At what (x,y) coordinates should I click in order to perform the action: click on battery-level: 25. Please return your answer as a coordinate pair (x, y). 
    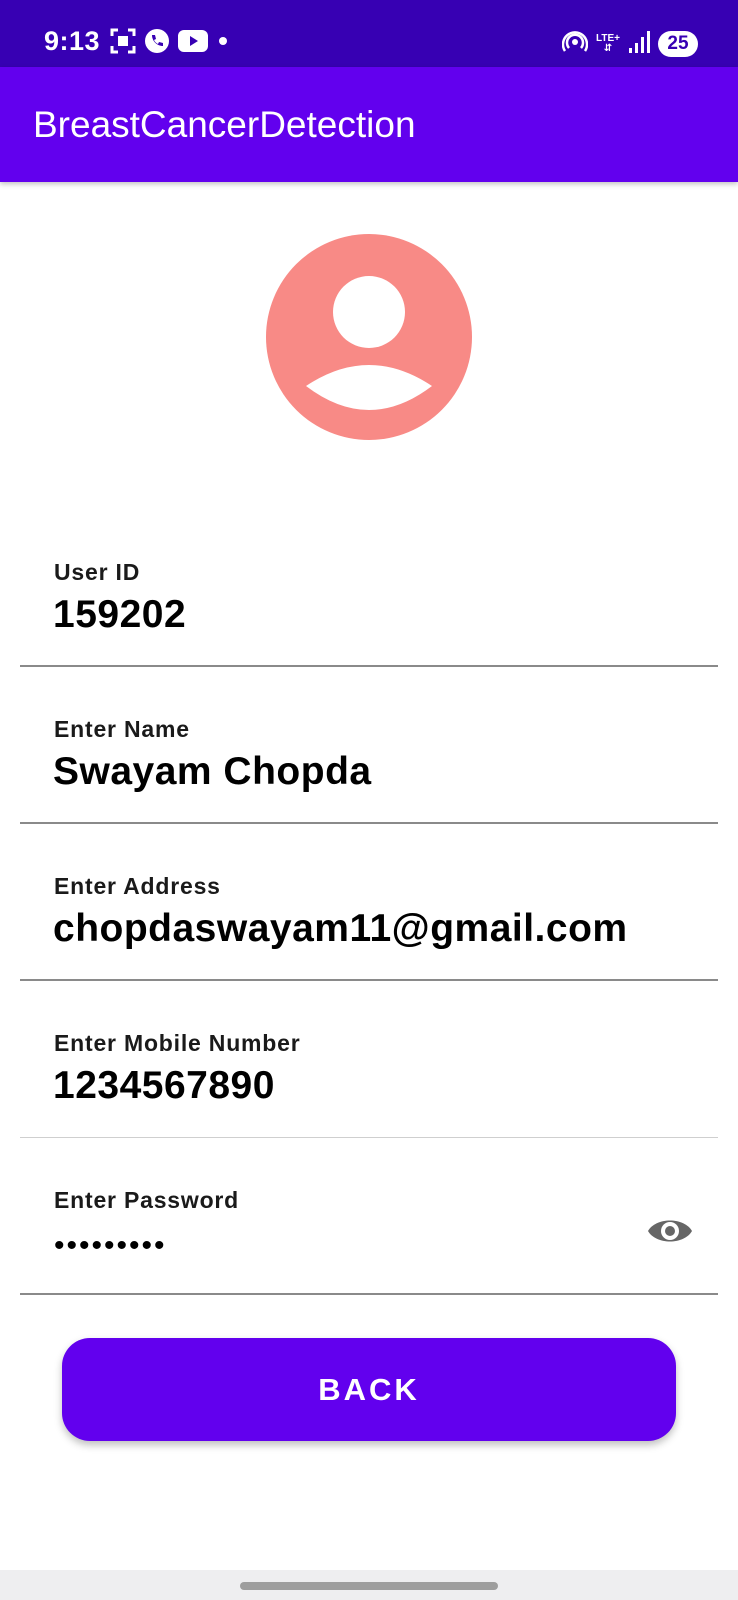
    Looking at the image, I should click on (678, 43).